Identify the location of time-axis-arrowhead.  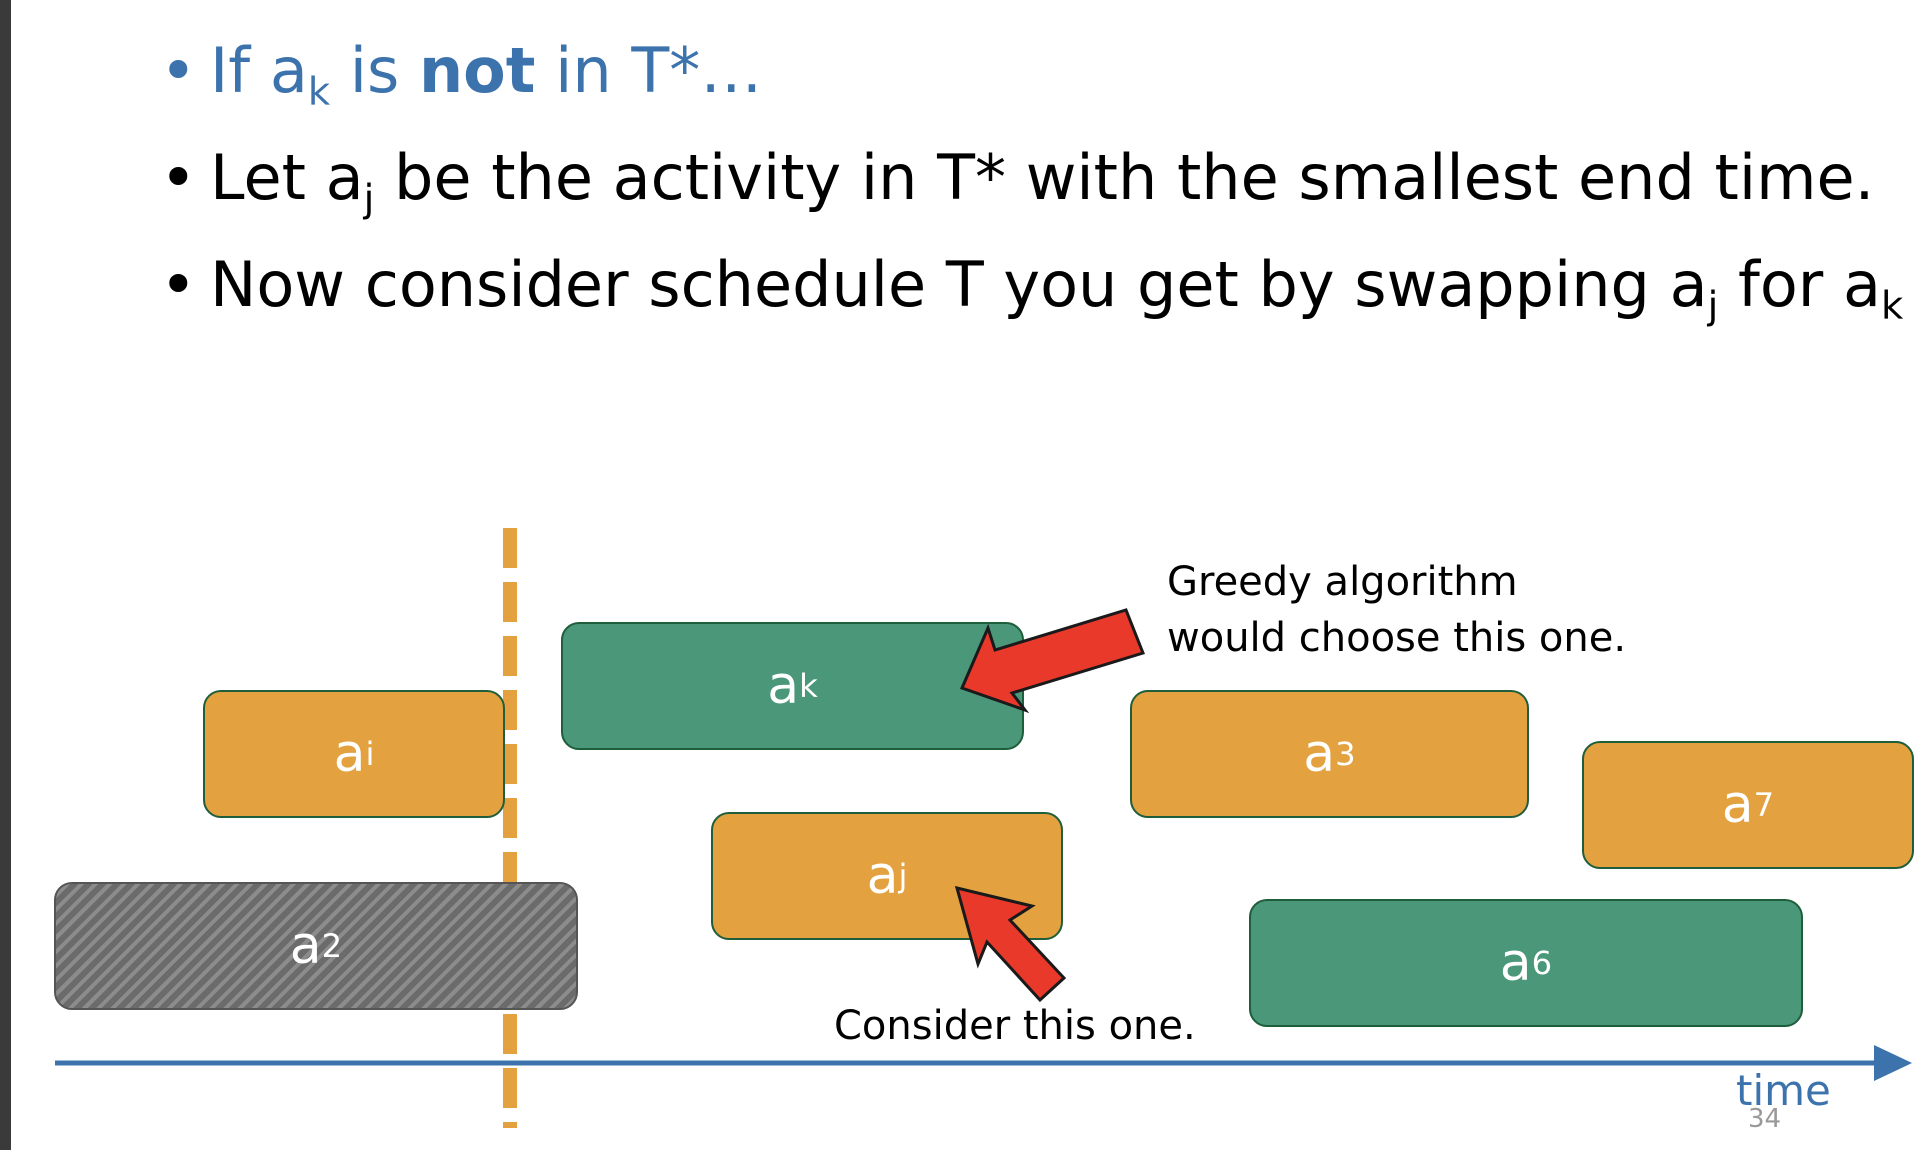
(1893, 1063).